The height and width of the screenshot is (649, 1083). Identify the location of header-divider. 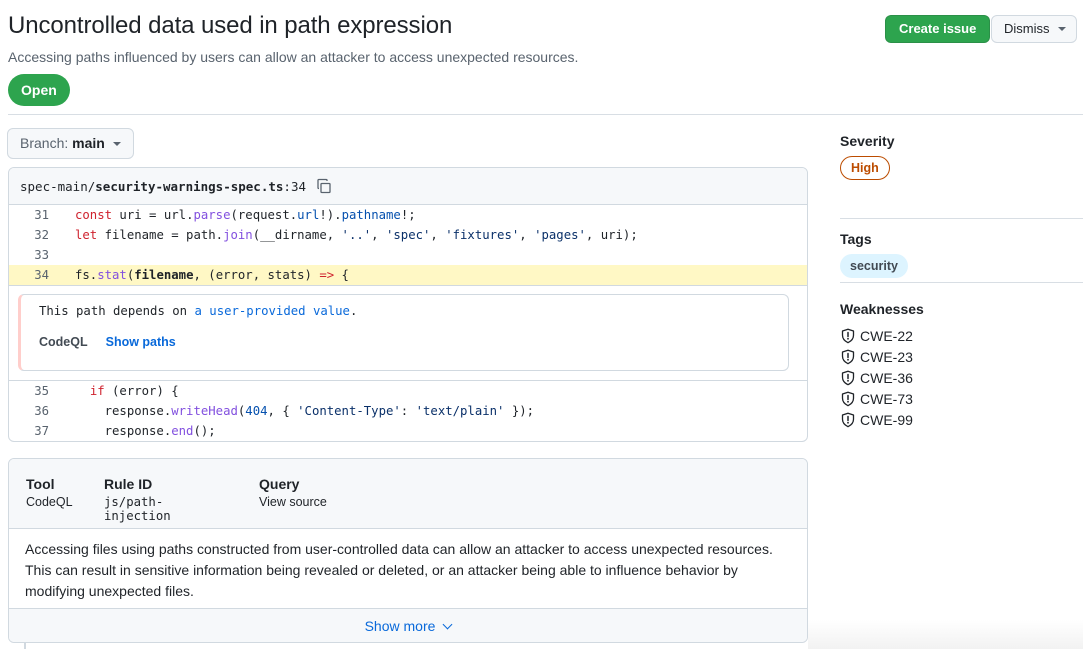
(545, 114).